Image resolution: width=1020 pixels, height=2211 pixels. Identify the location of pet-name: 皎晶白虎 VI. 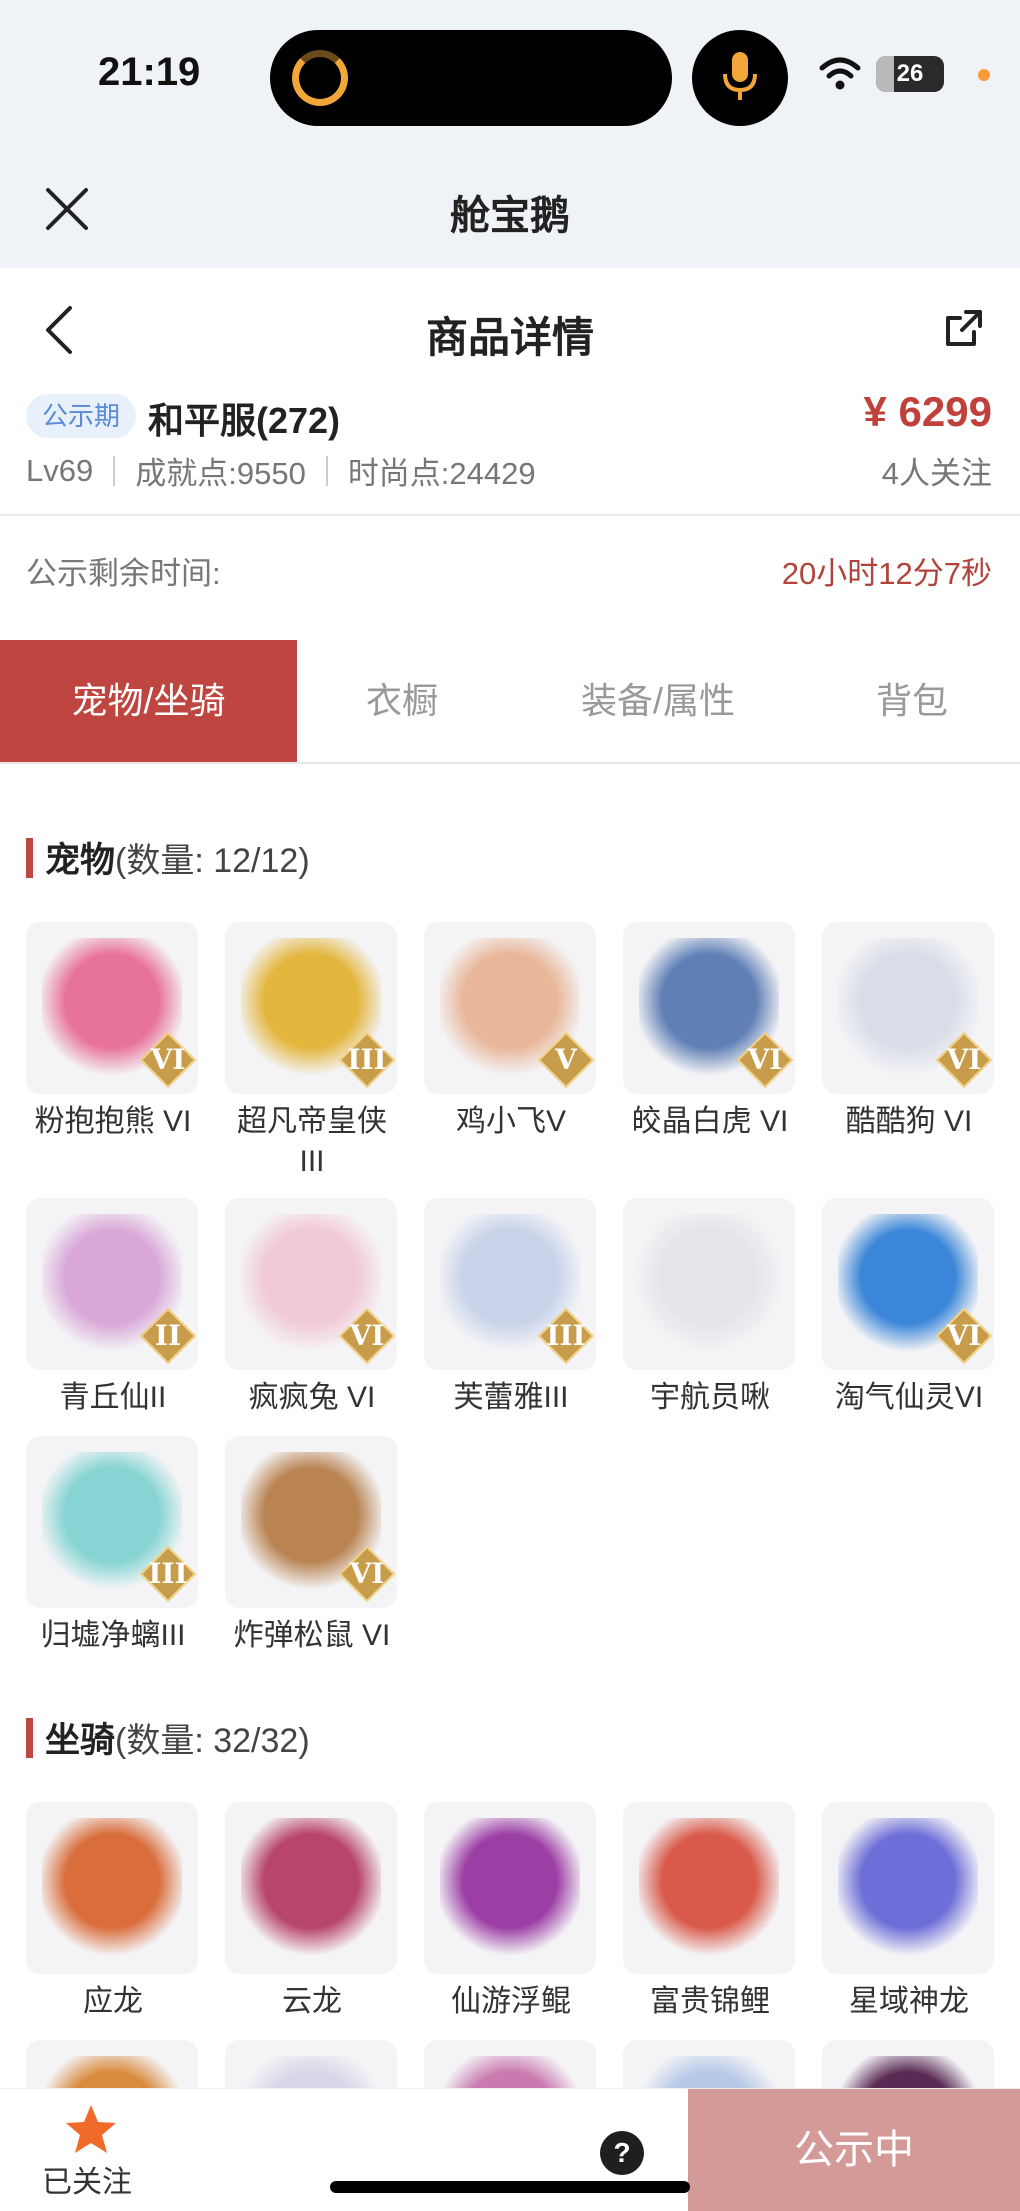
(710, 1121).